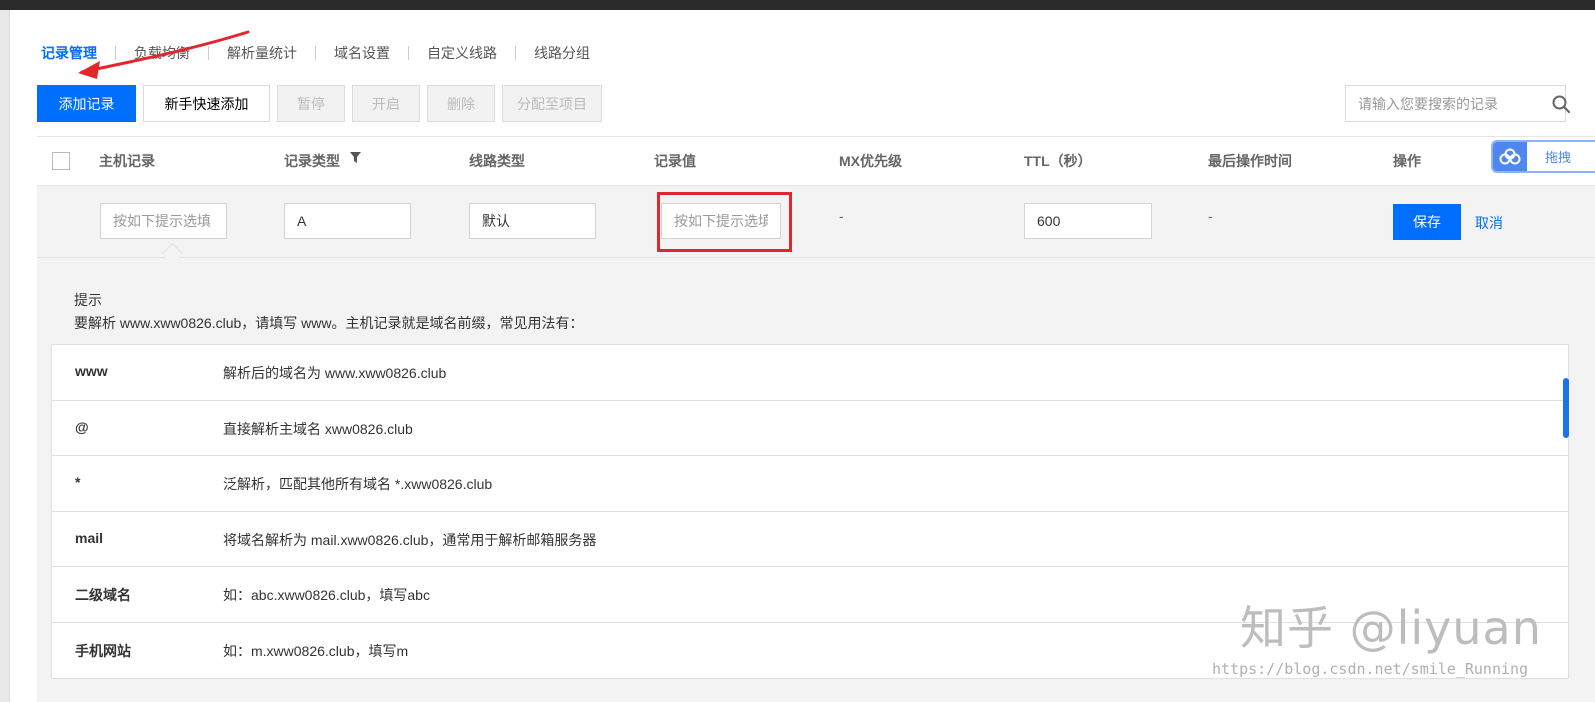  What do you see at coordinates (1510, 156) in the screenshot?
I see `cloud-icon` at bounding box center [1510, 156].